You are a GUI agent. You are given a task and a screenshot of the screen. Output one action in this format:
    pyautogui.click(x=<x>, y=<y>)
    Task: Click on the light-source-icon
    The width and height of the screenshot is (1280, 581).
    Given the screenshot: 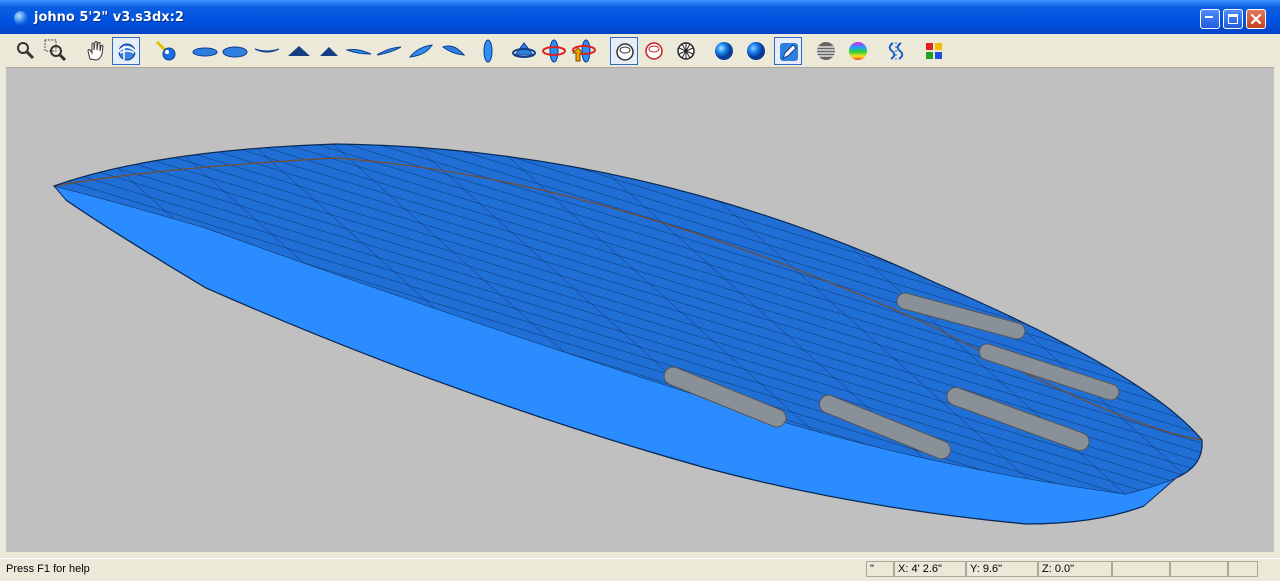 What is the action you would take?
    pyautogui.click(x=165, y=50)
    